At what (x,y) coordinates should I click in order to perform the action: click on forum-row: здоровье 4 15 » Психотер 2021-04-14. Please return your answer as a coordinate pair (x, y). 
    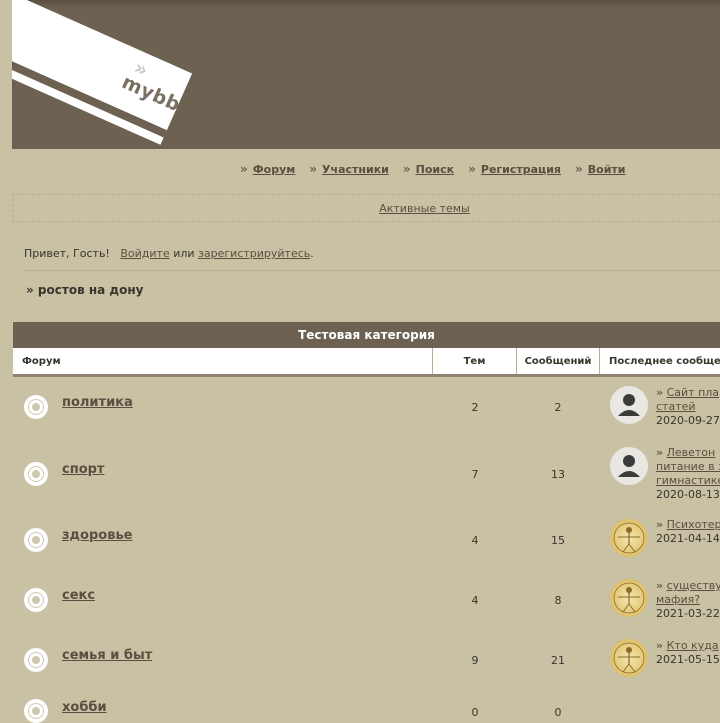
    Looking at the image, I should click on (366, 540).